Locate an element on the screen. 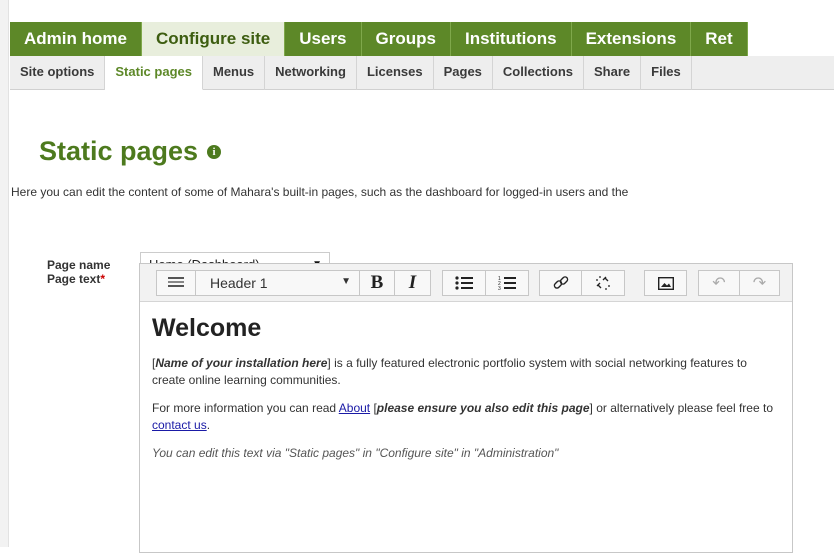  edit-page-note: please ensure you also edit this page is located at coordinates (483, 408).